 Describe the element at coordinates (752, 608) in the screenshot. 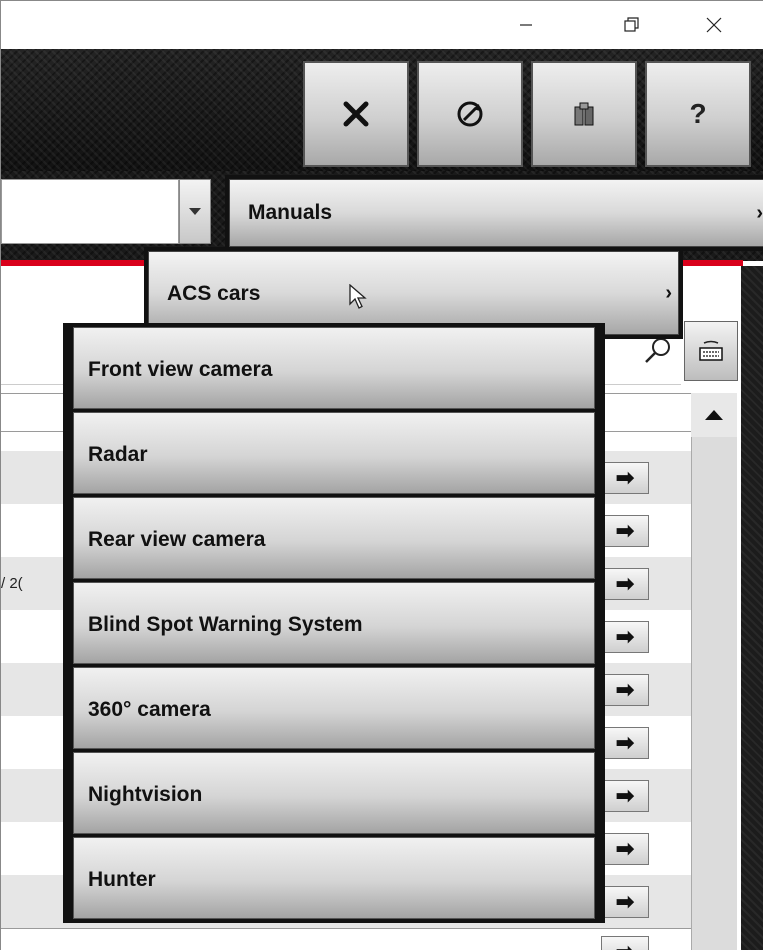

I see `side-strip` at that location.